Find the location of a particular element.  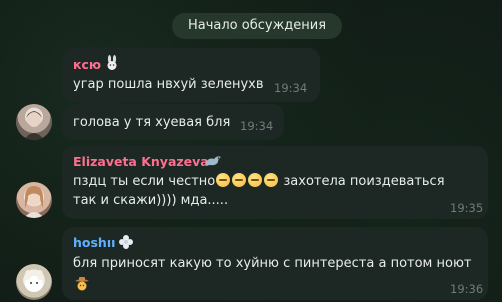

message-time: 19:36 is located at coordinates (467, 289).